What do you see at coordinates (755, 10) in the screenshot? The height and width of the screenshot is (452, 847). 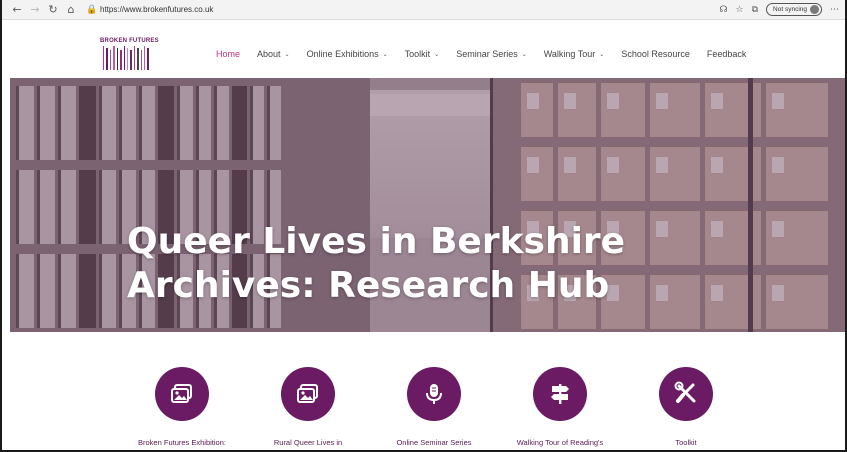 I see `collections-icon: ⧉` at bounding box center [755, 10].